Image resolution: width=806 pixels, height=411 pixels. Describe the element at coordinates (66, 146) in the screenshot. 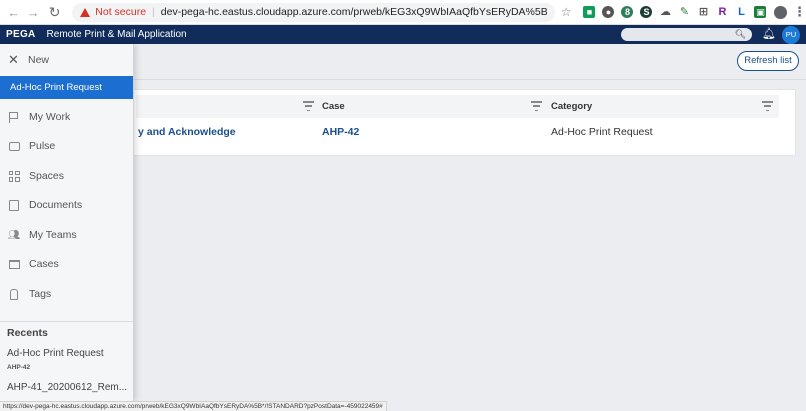

I see `nav-item-pulse: Pulse` at that location.